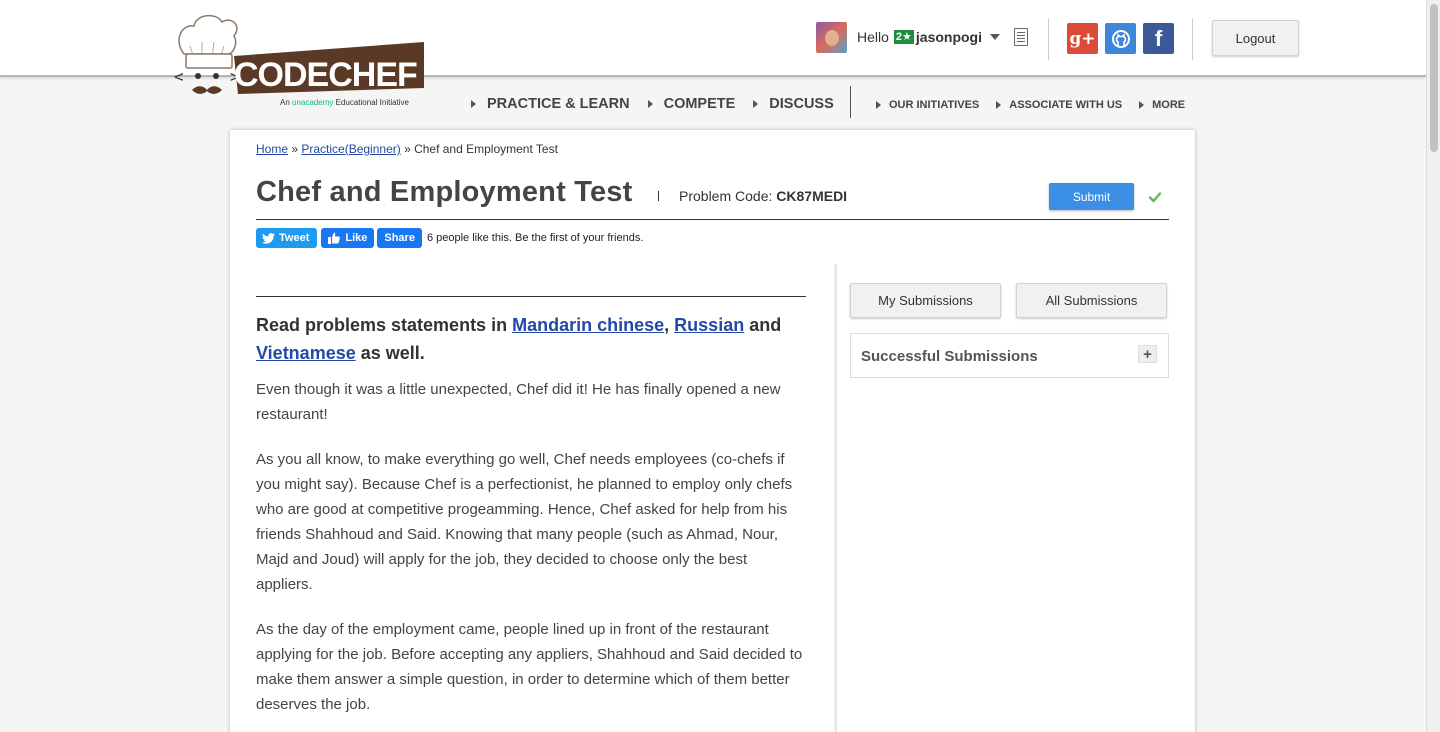  Describe the element at coordinates (949, 356) in the screenshot. I see `successful-submissions-title: Successful Submissions` at that location.